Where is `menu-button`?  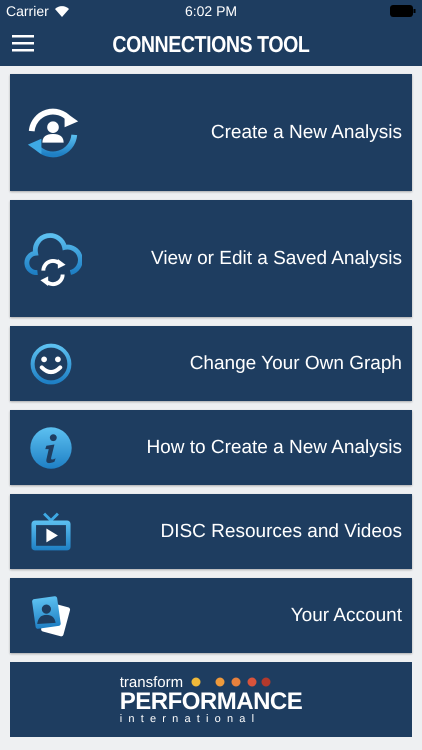 menu-button is located at coordinates (23, 43).